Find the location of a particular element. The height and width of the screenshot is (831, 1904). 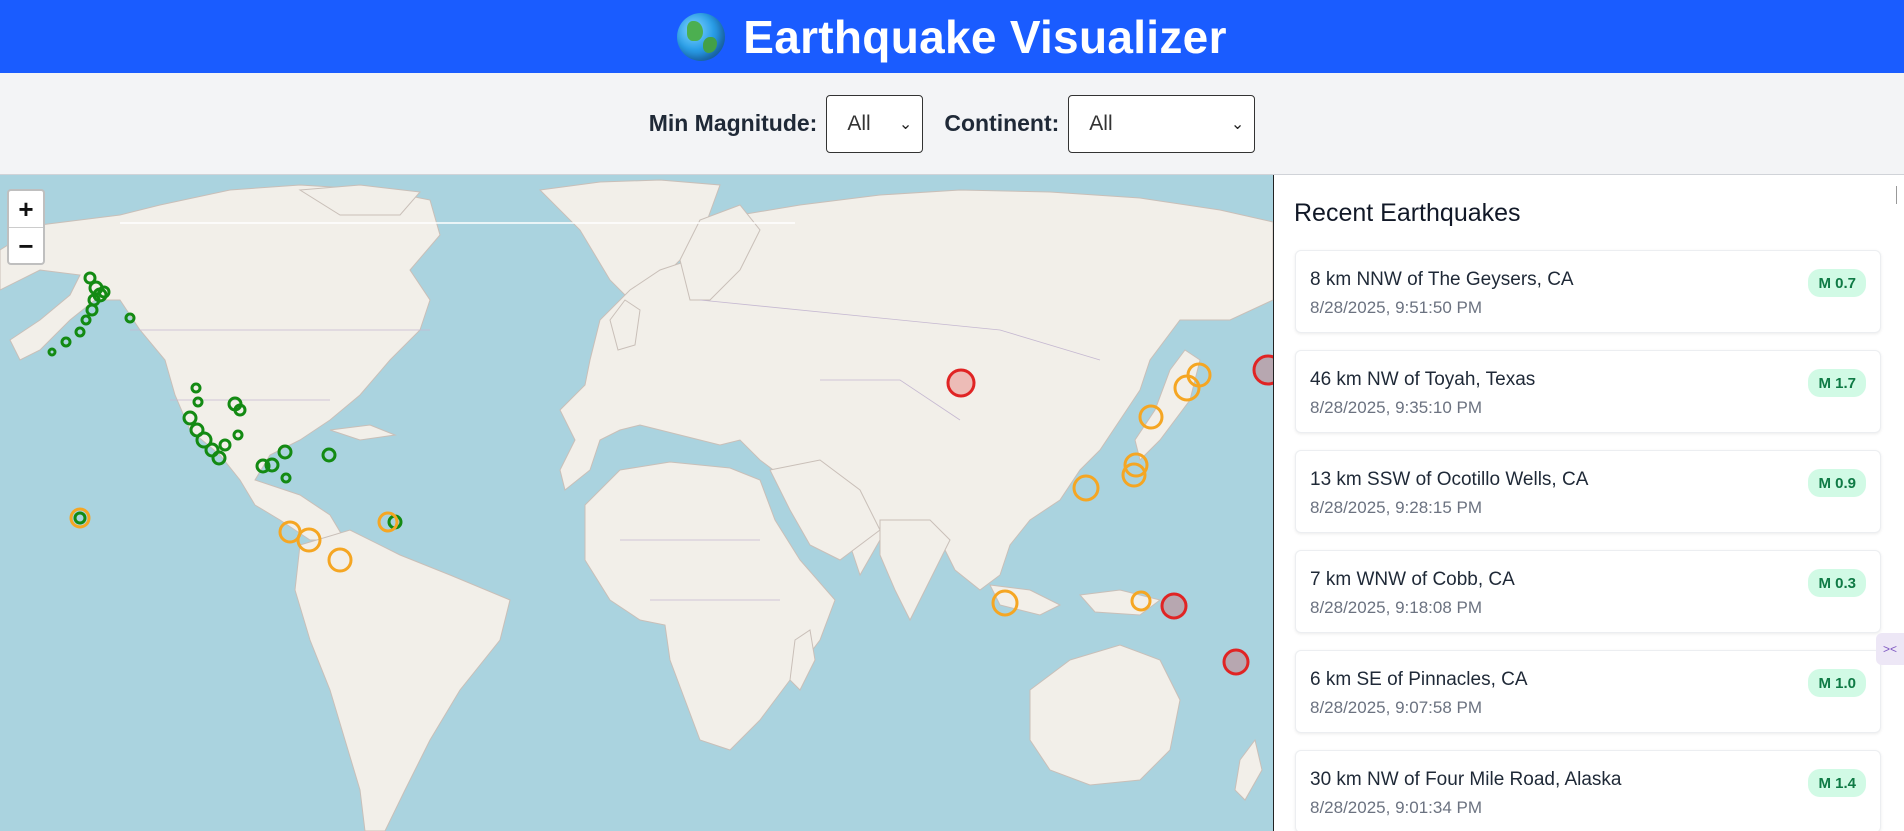

quake-time: 8/28/2025, 9:01:34 PM is located at coordinates (1396, 807).